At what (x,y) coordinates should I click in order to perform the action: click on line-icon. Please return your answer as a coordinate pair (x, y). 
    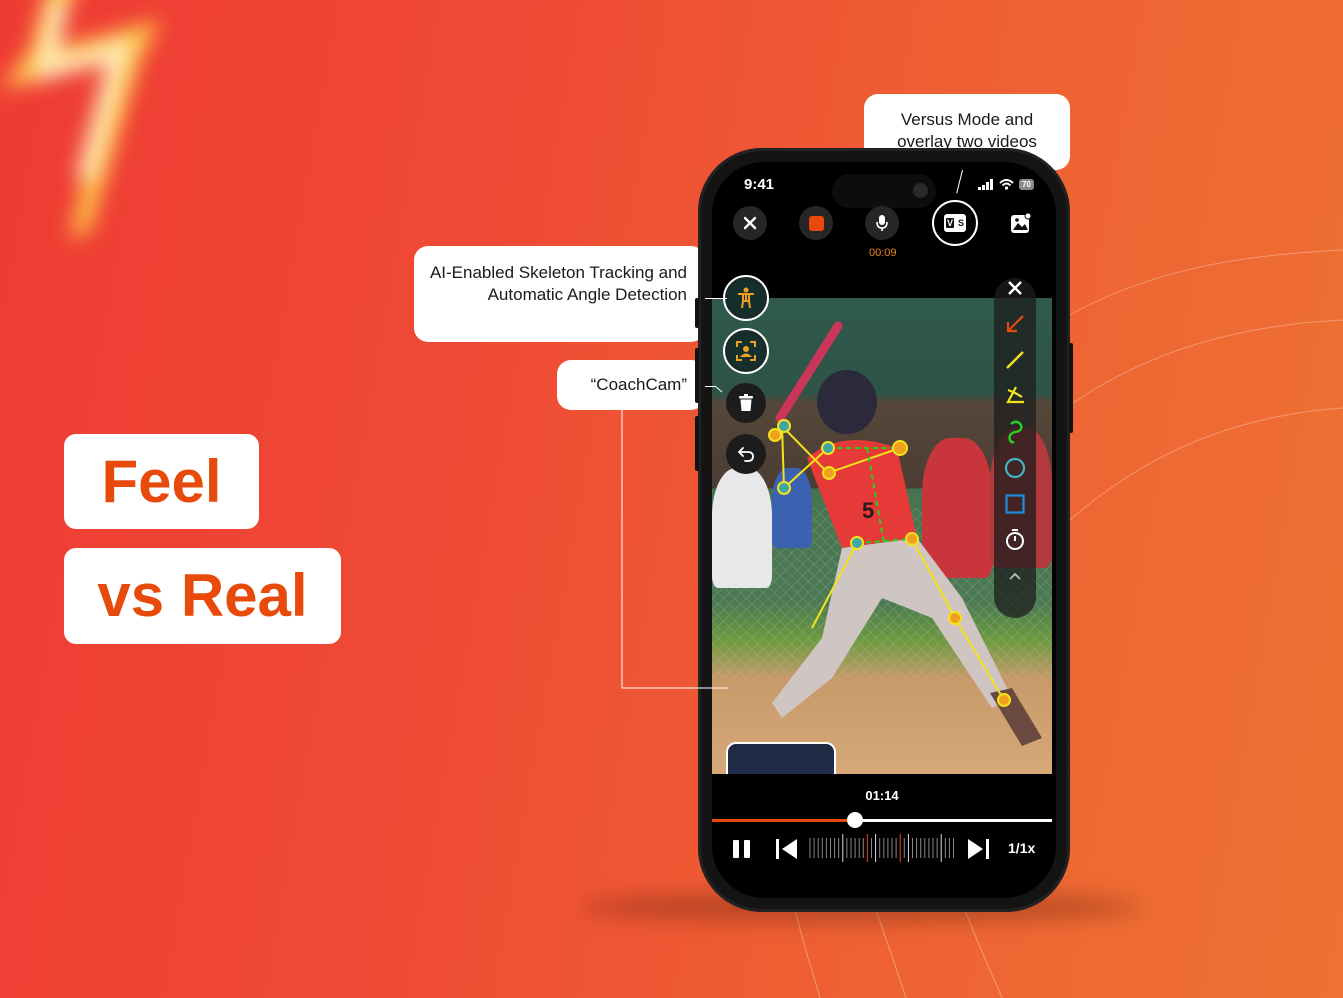
    Looking at the image, I should click on (1015, 360).